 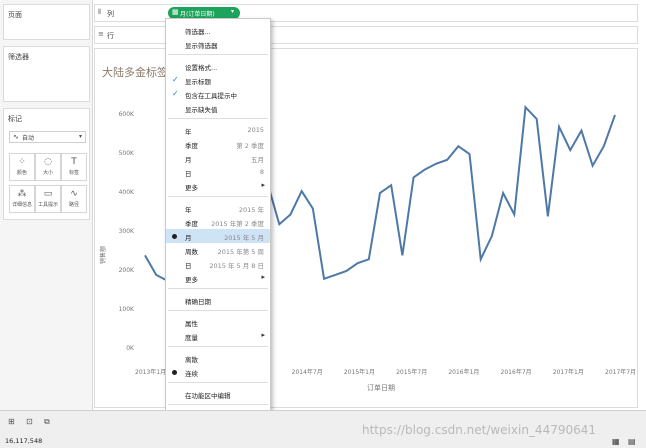 What do you see at coordinates (110, 36) in the screenshot?
I see `rows-label: 行` at bounding box center [110, 36].